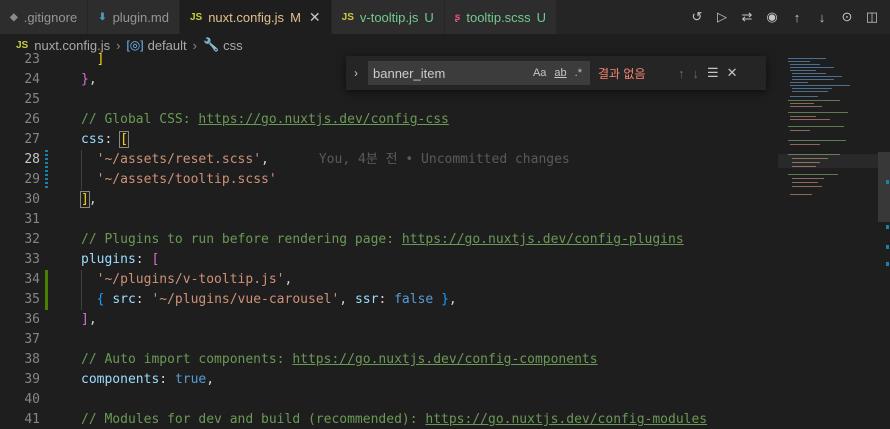 The height and width of the screenshot is (429, 890). Describe the element at coordinates (140, 17) in the screenshot. I see `tab-label: plugin.md` at that location.